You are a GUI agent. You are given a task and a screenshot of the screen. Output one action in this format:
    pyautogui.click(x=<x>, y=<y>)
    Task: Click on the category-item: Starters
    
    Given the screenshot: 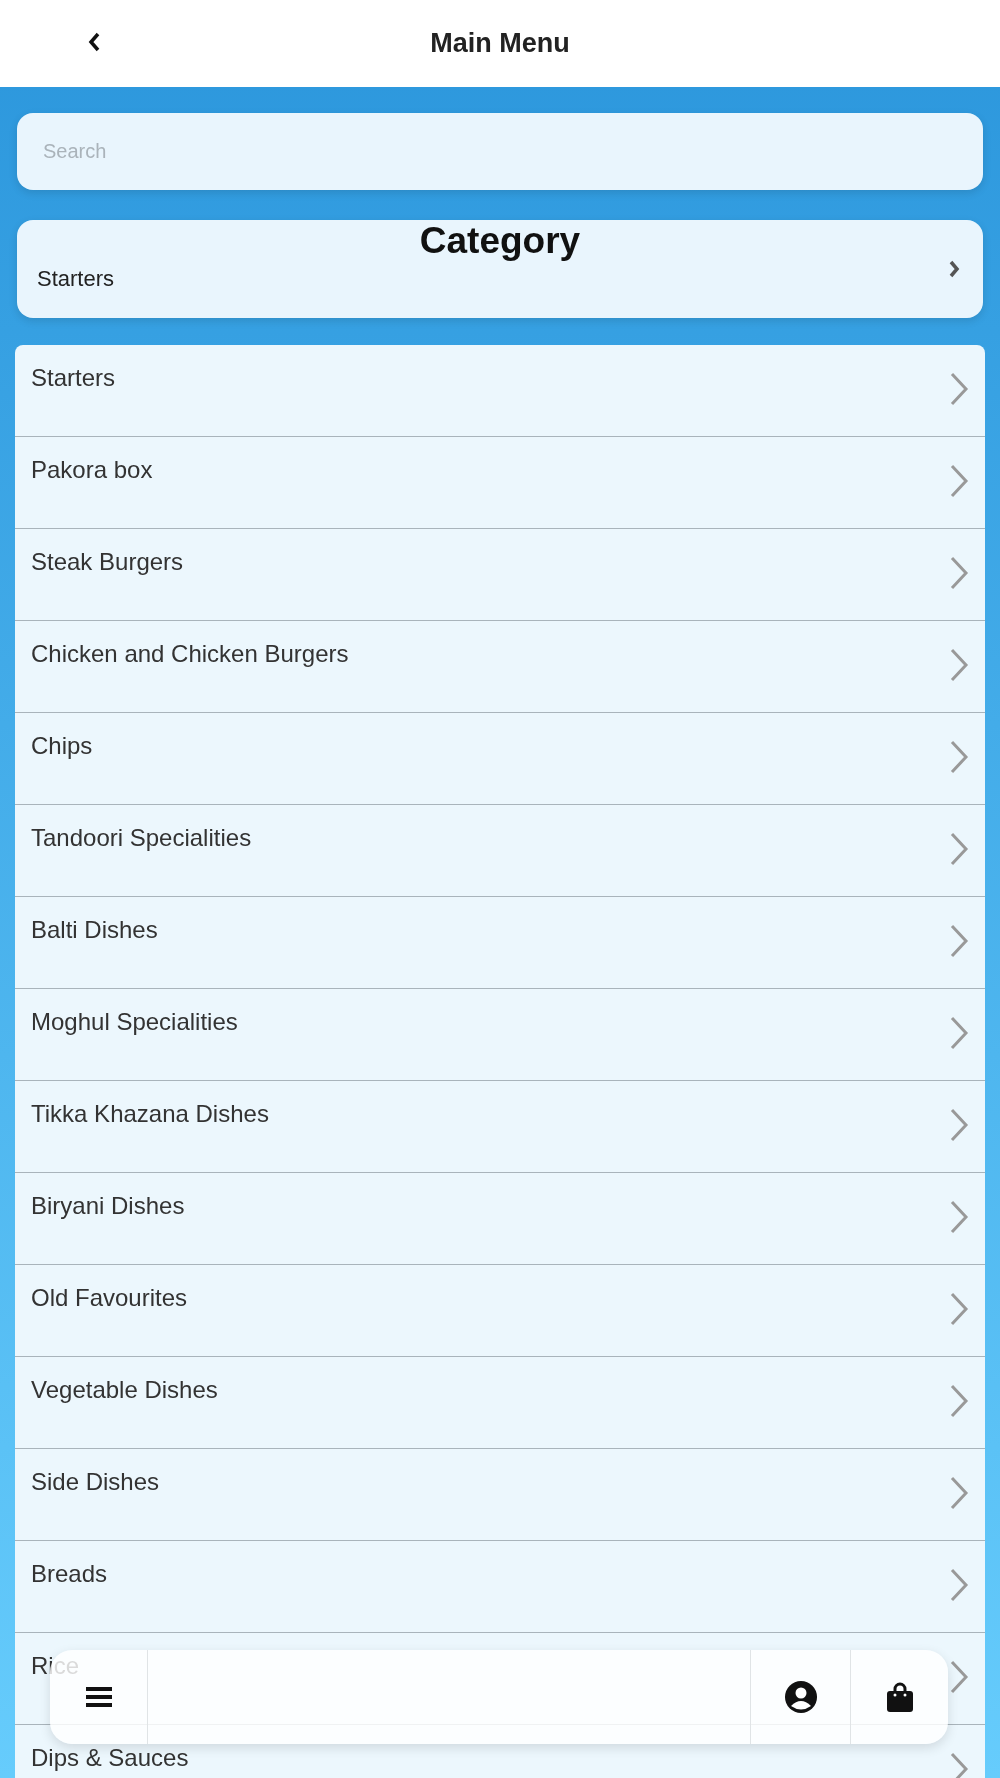 What is the action you would take?
    pyautogui.click(x=500, y=391)
    